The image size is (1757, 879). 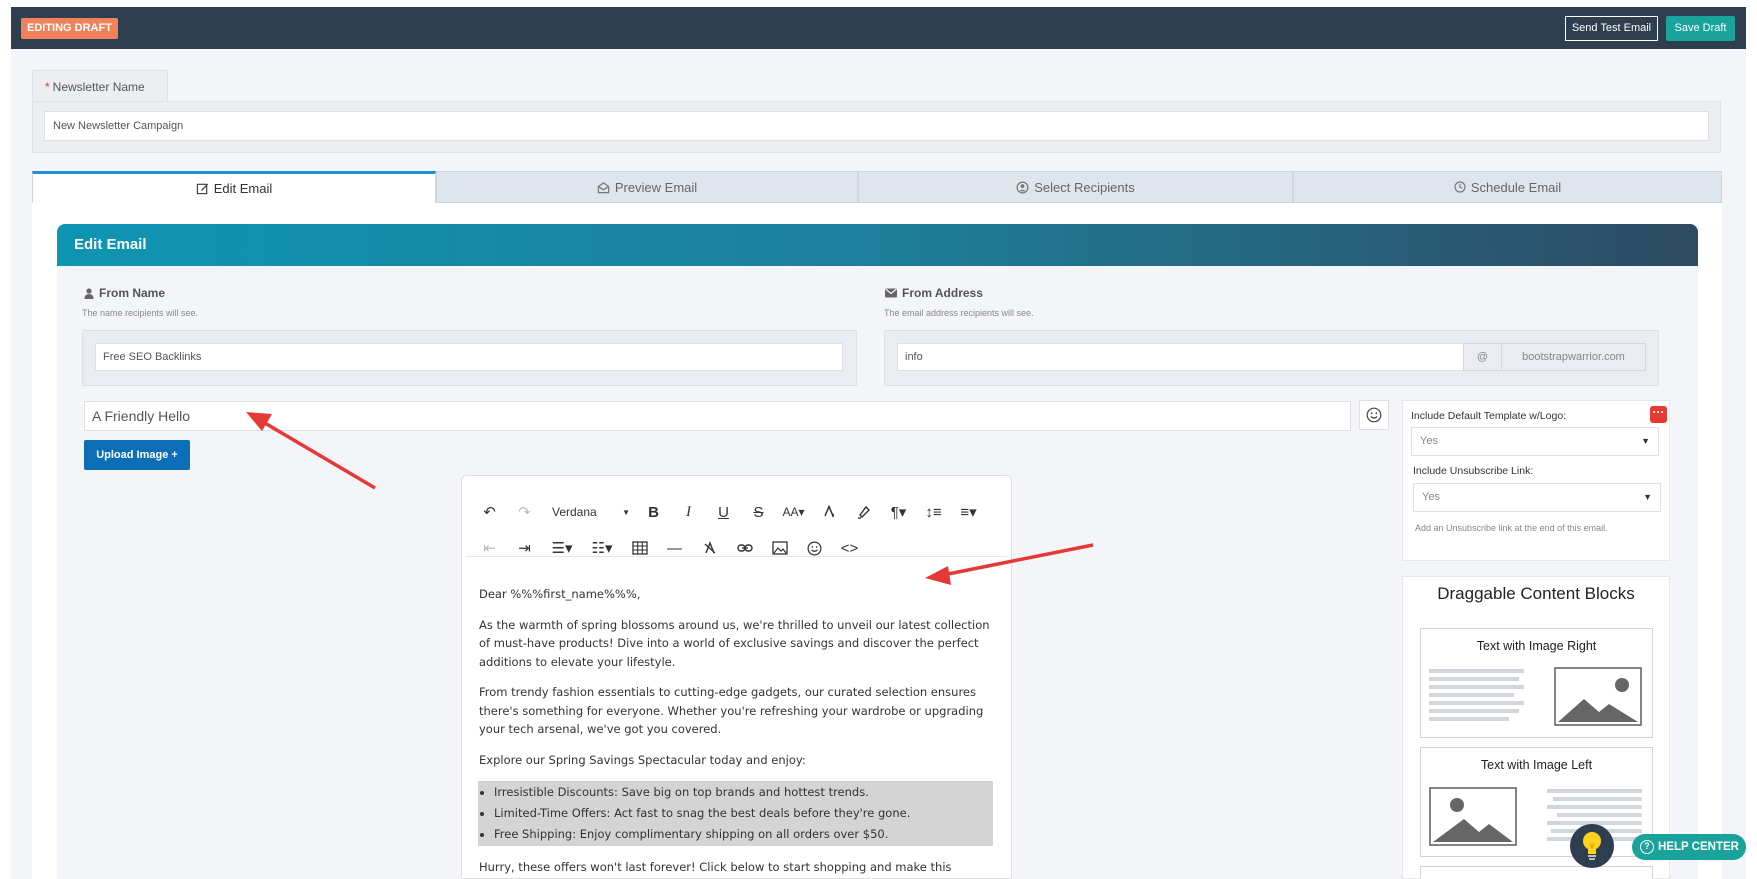 I want to click on unordered-list-icon: ☷▾, so click(x=602, y=548).